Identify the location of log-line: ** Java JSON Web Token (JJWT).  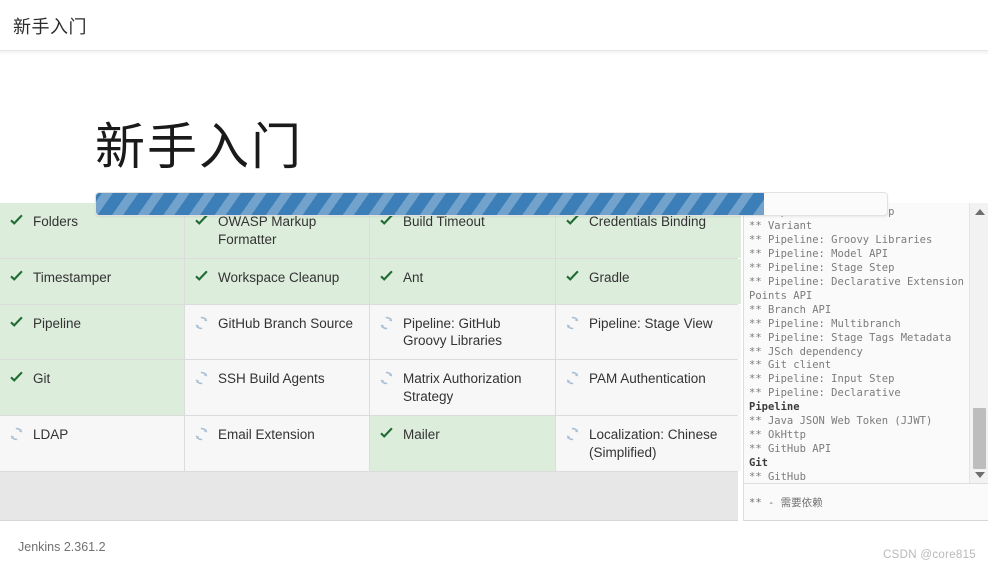
(841, 421).